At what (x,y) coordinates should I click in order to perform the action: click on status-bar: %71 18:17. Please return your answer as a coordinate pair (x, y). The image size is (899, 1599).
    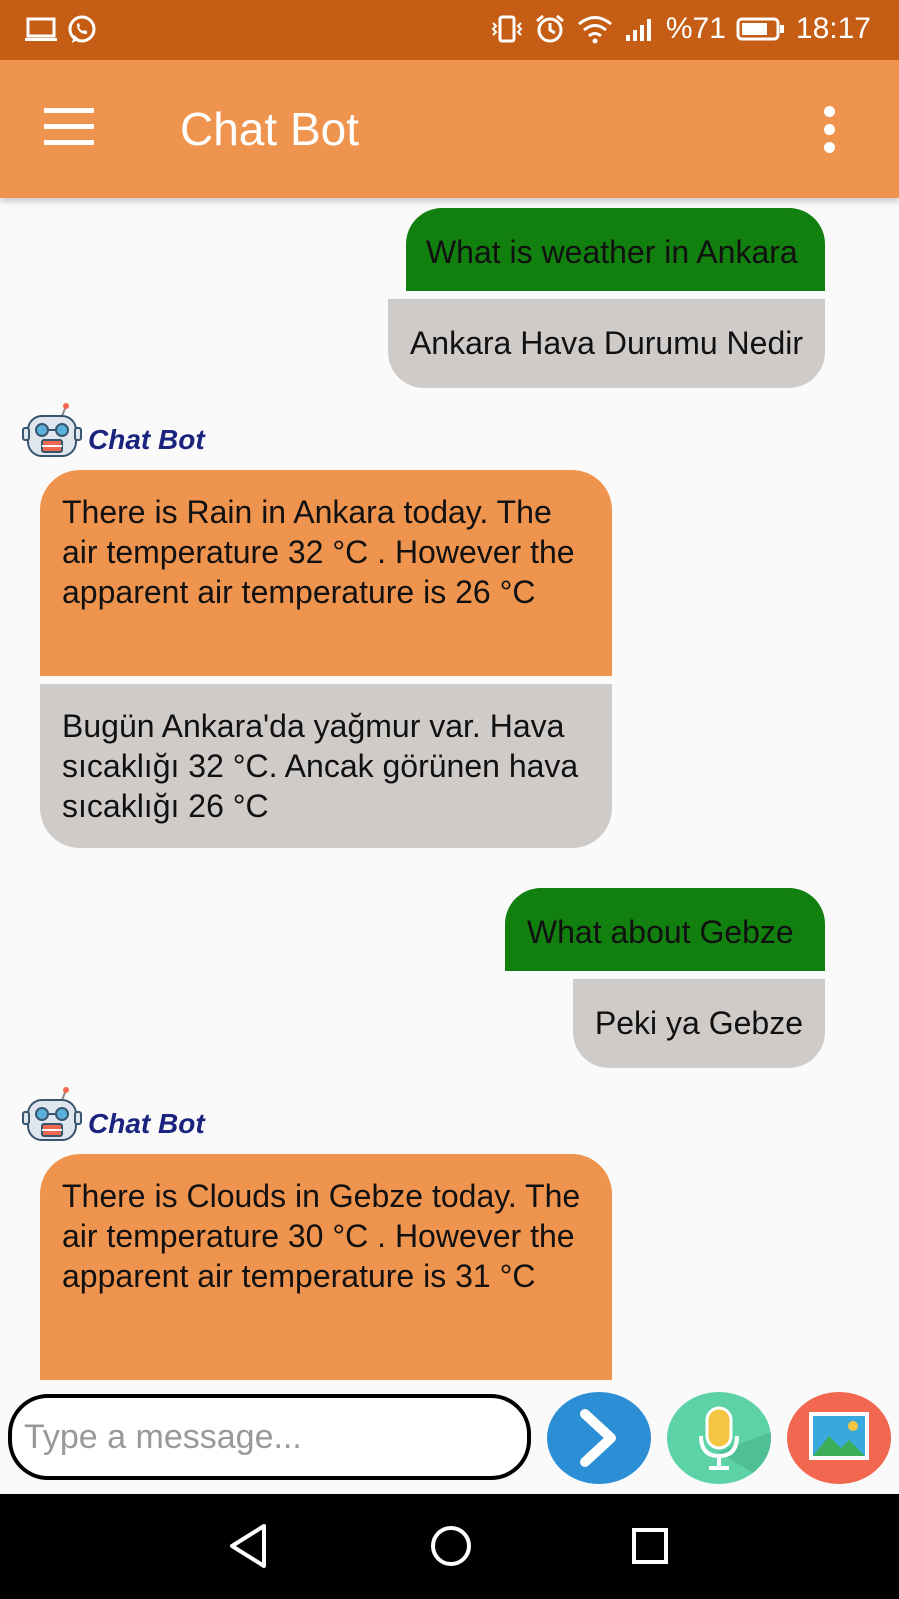
    Looking at the image, I should click on (449, 30).